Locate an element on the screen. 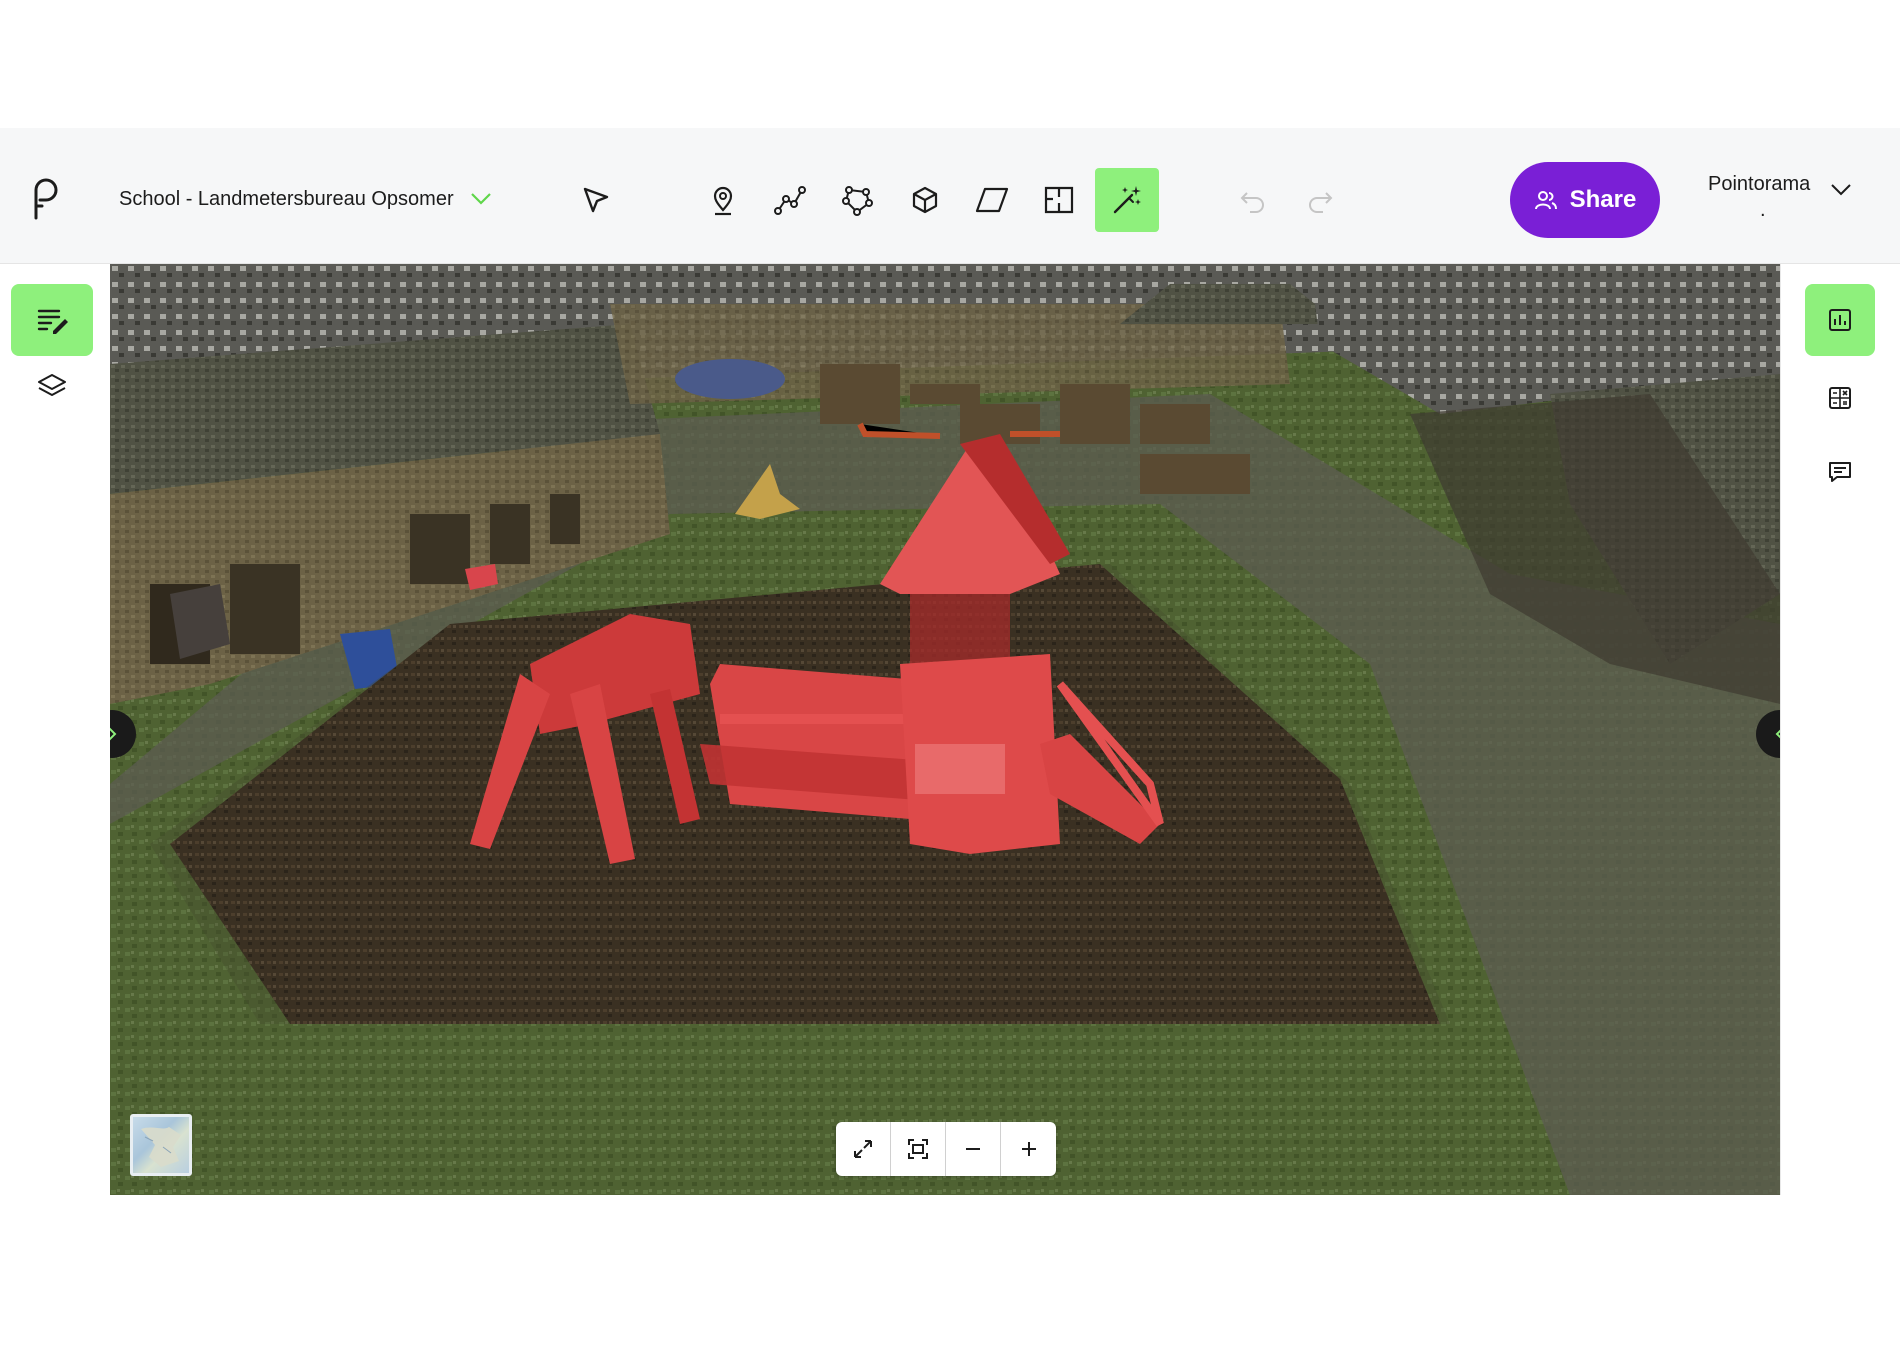 This screenshot has width=1900, height=1353. plane-tool-button is located at coordinates (992, 200).